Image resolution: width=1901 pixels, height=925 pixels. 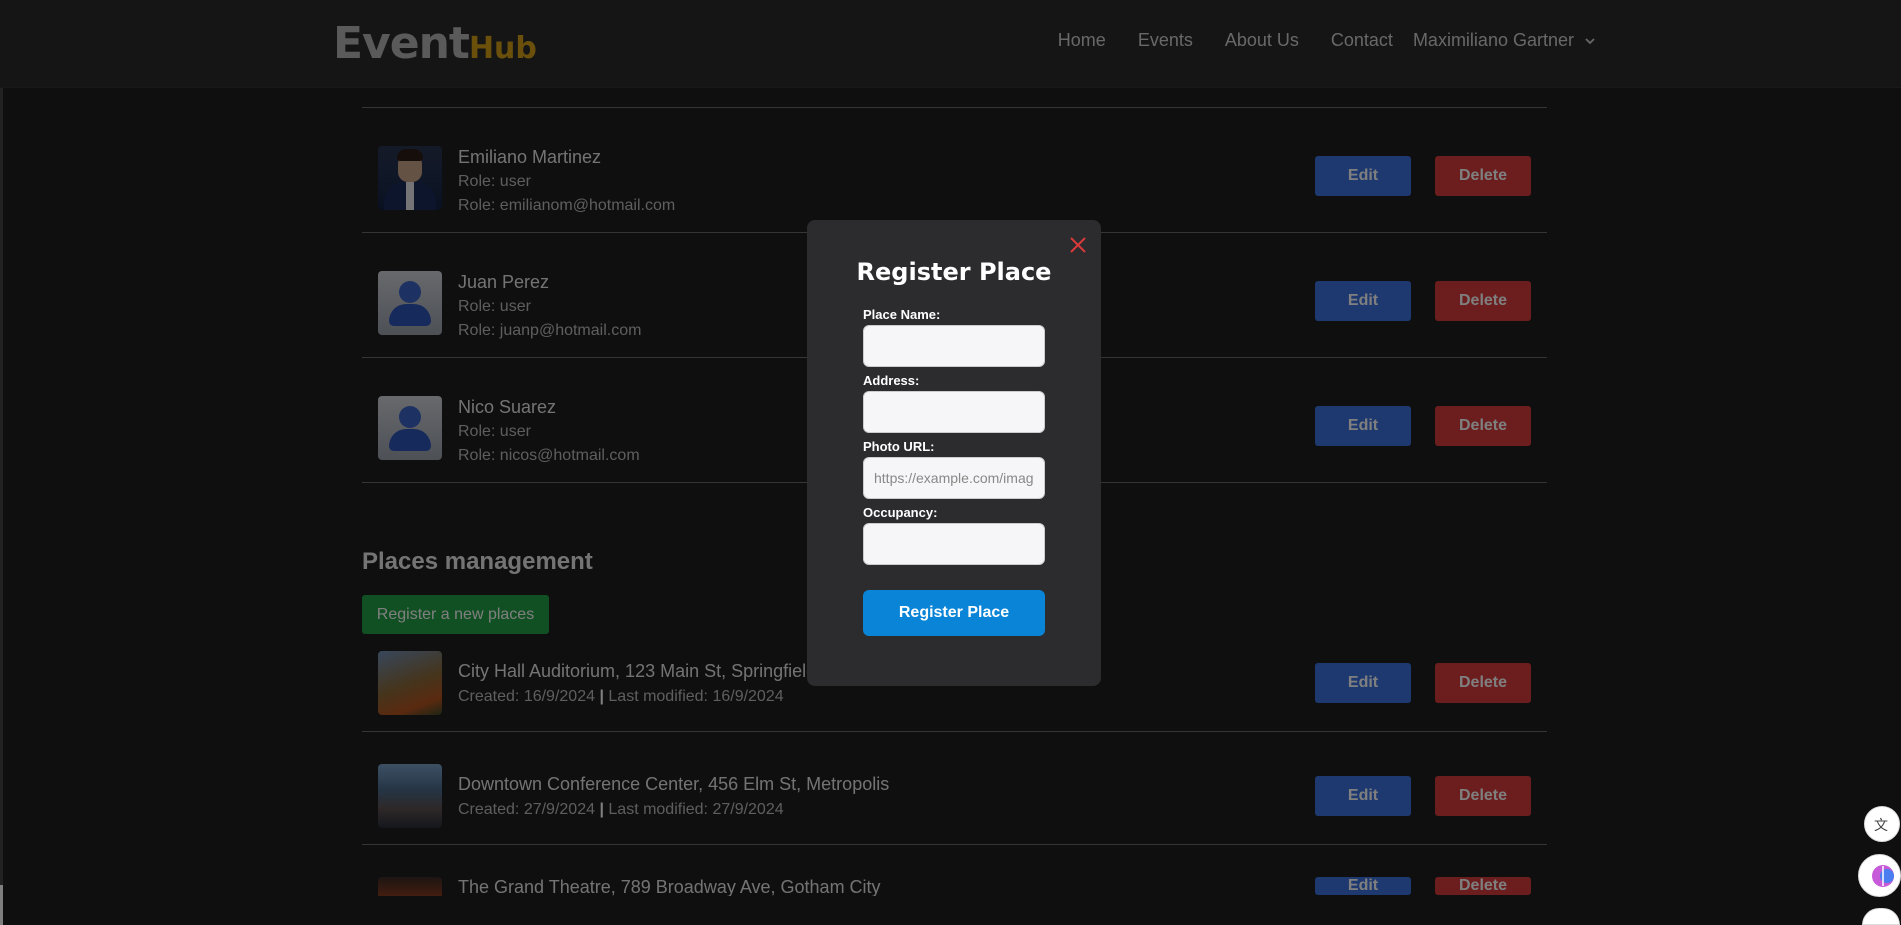 I want to click on translate-icon: 文, so click(x=1882, y=824).